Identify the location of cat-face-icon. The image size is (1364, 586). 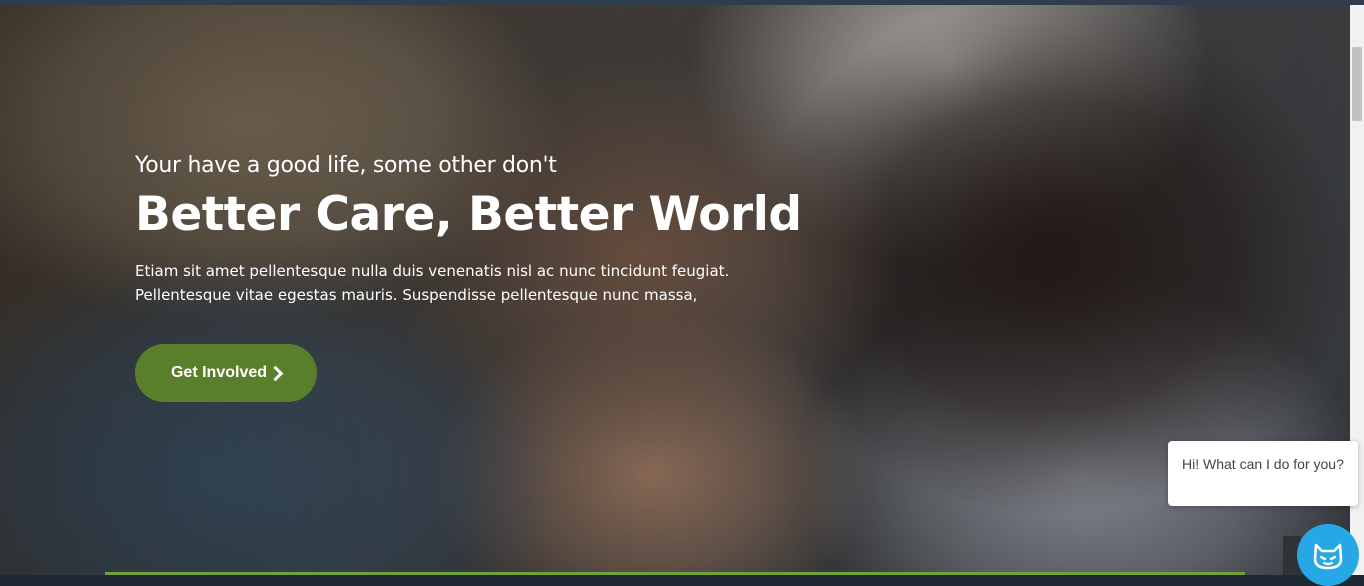
(1328, 556).